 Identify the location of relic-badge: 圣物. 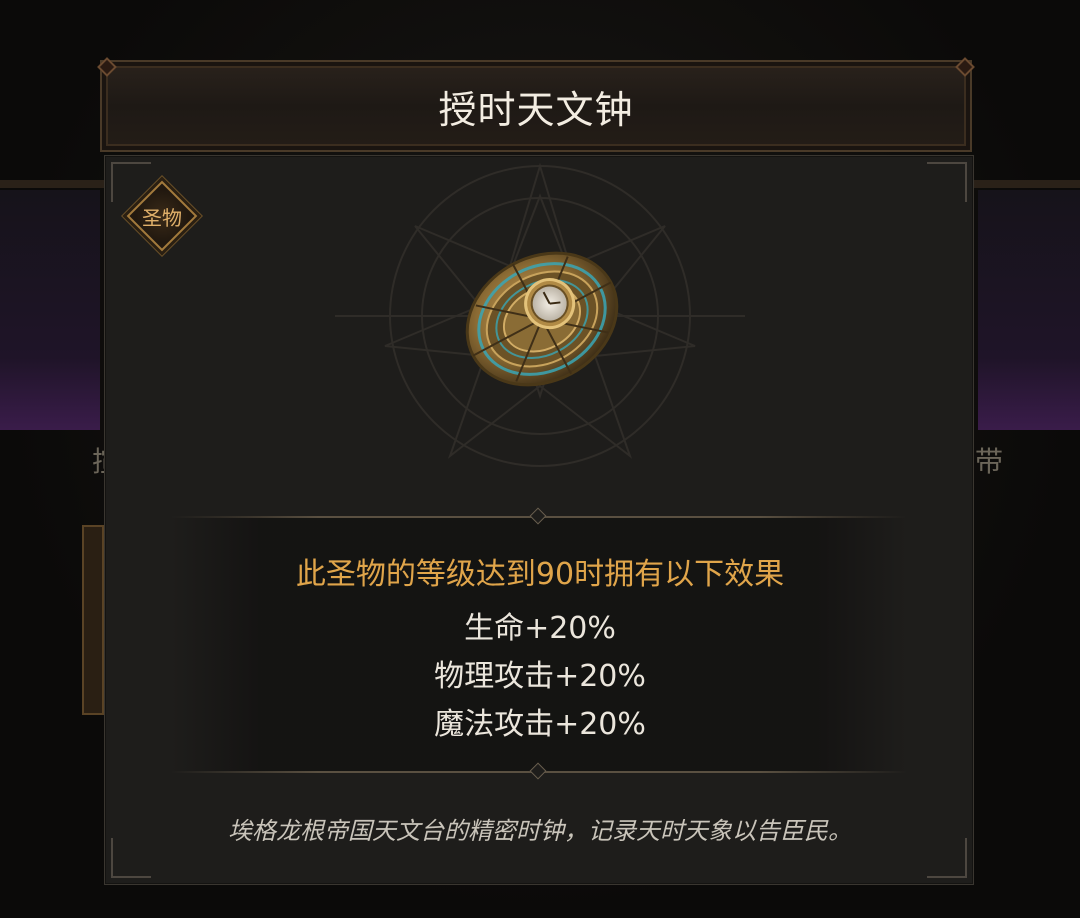
(162, 216).